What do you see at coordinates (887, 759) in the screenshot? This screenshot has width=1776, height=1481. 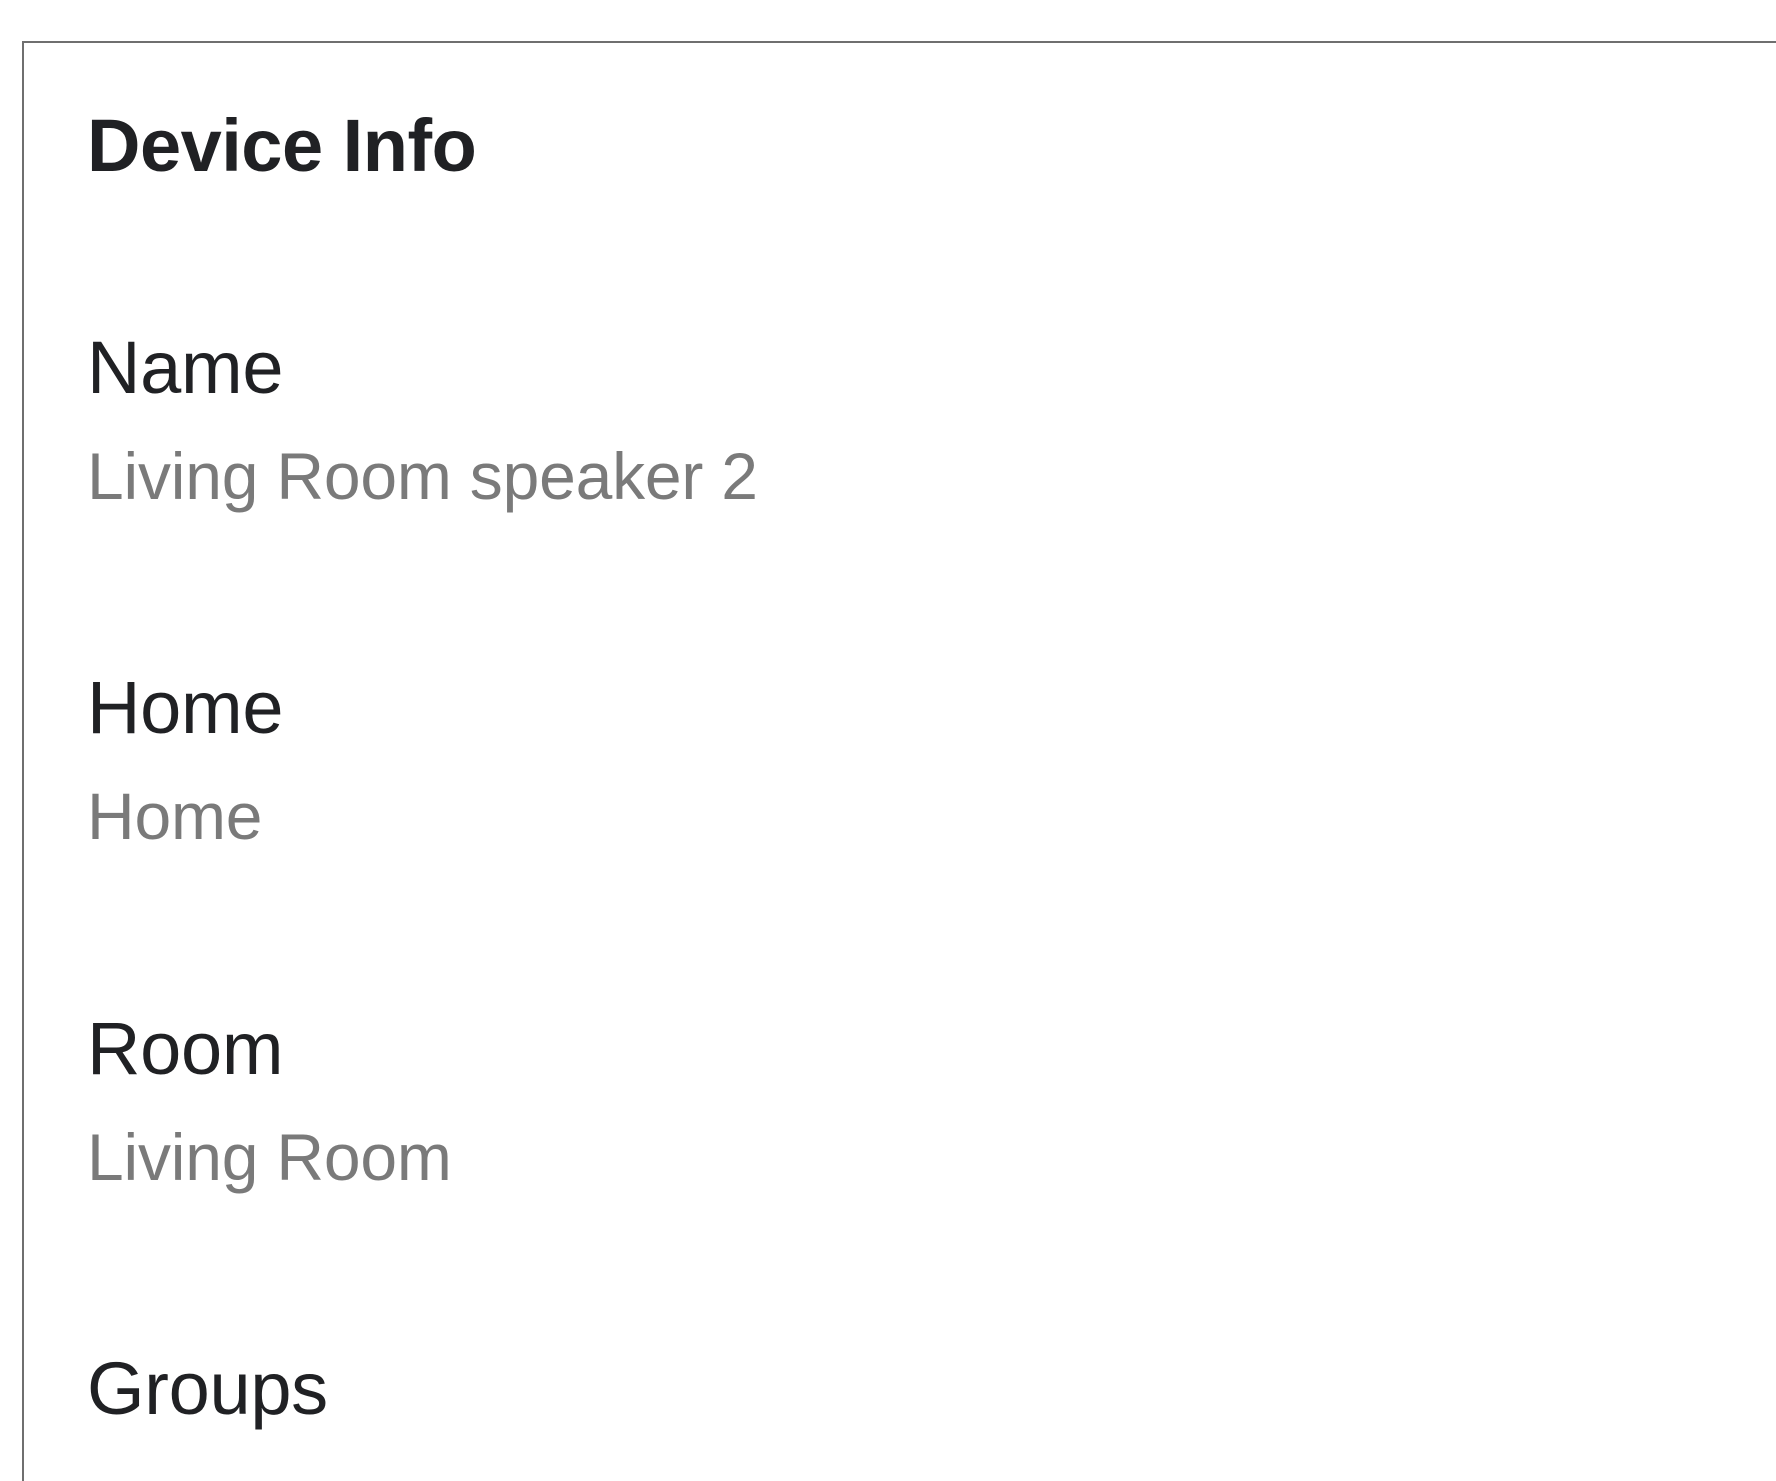 I see `setting-row-home: Home Home` at bounding box center [887, 759].